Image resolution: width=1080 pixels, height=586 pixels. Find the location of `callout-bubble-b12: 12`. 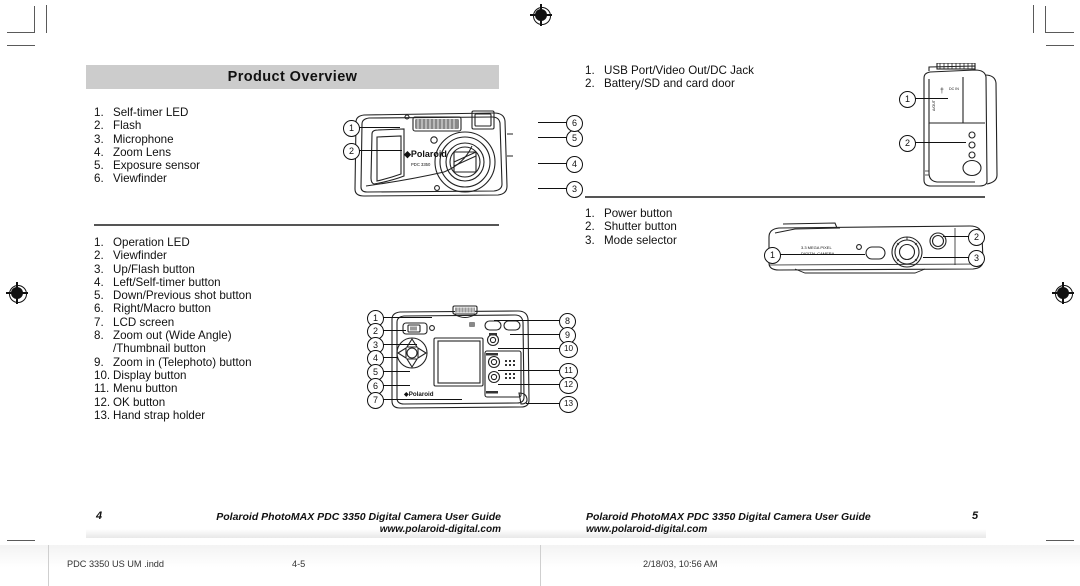

callout-bubble-b12: 12 is located at coordinates (568, 385).